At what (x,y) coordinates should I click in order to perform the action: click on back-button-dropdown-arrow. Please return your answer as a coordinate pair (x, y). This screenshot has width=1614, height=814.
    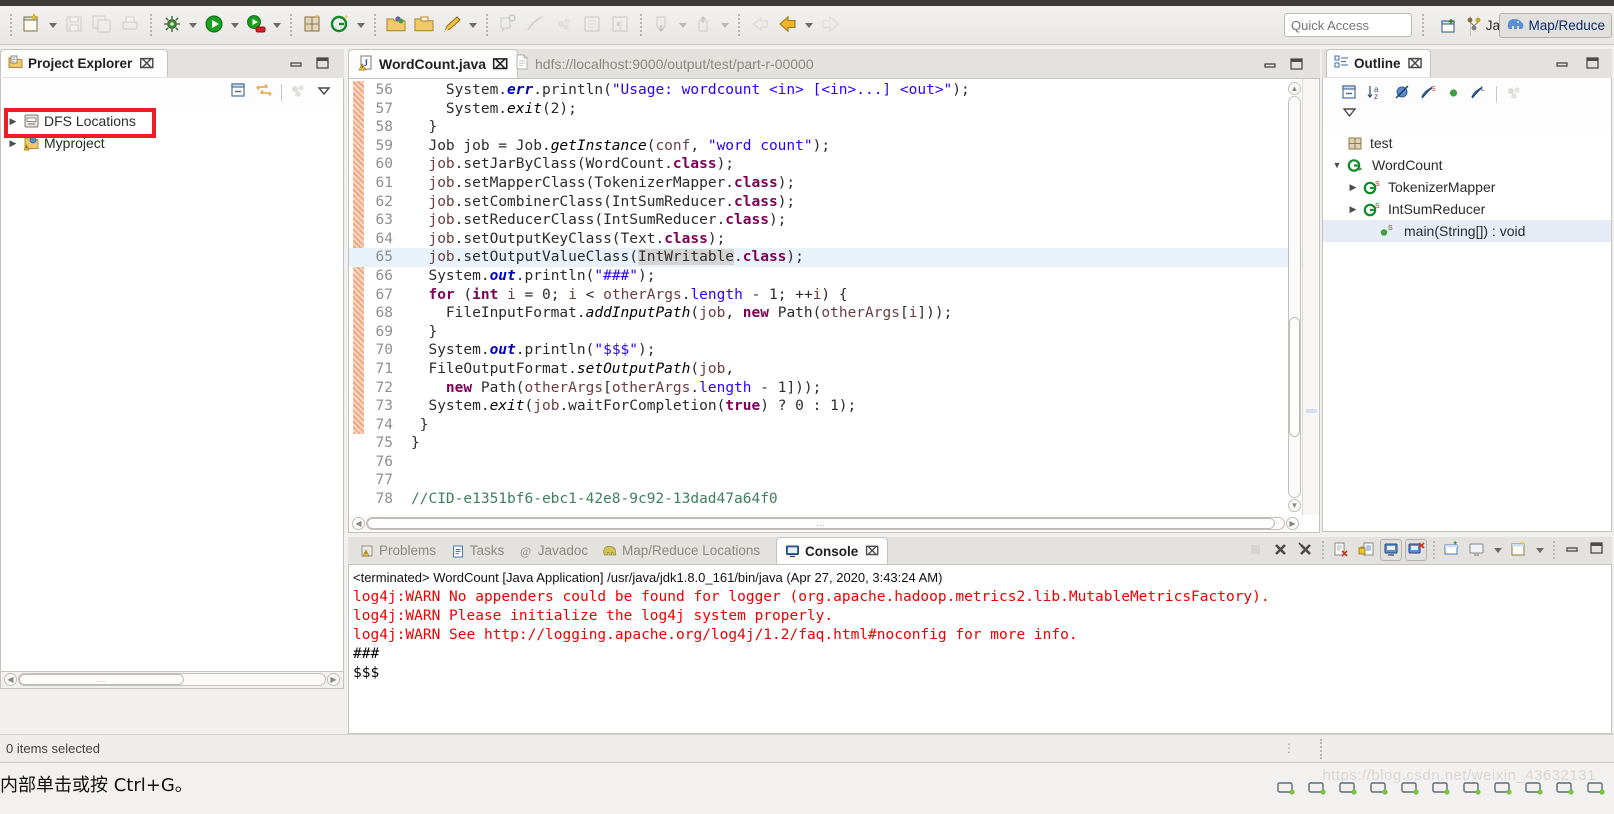
    Looking at the image, I should click on (809, 25).